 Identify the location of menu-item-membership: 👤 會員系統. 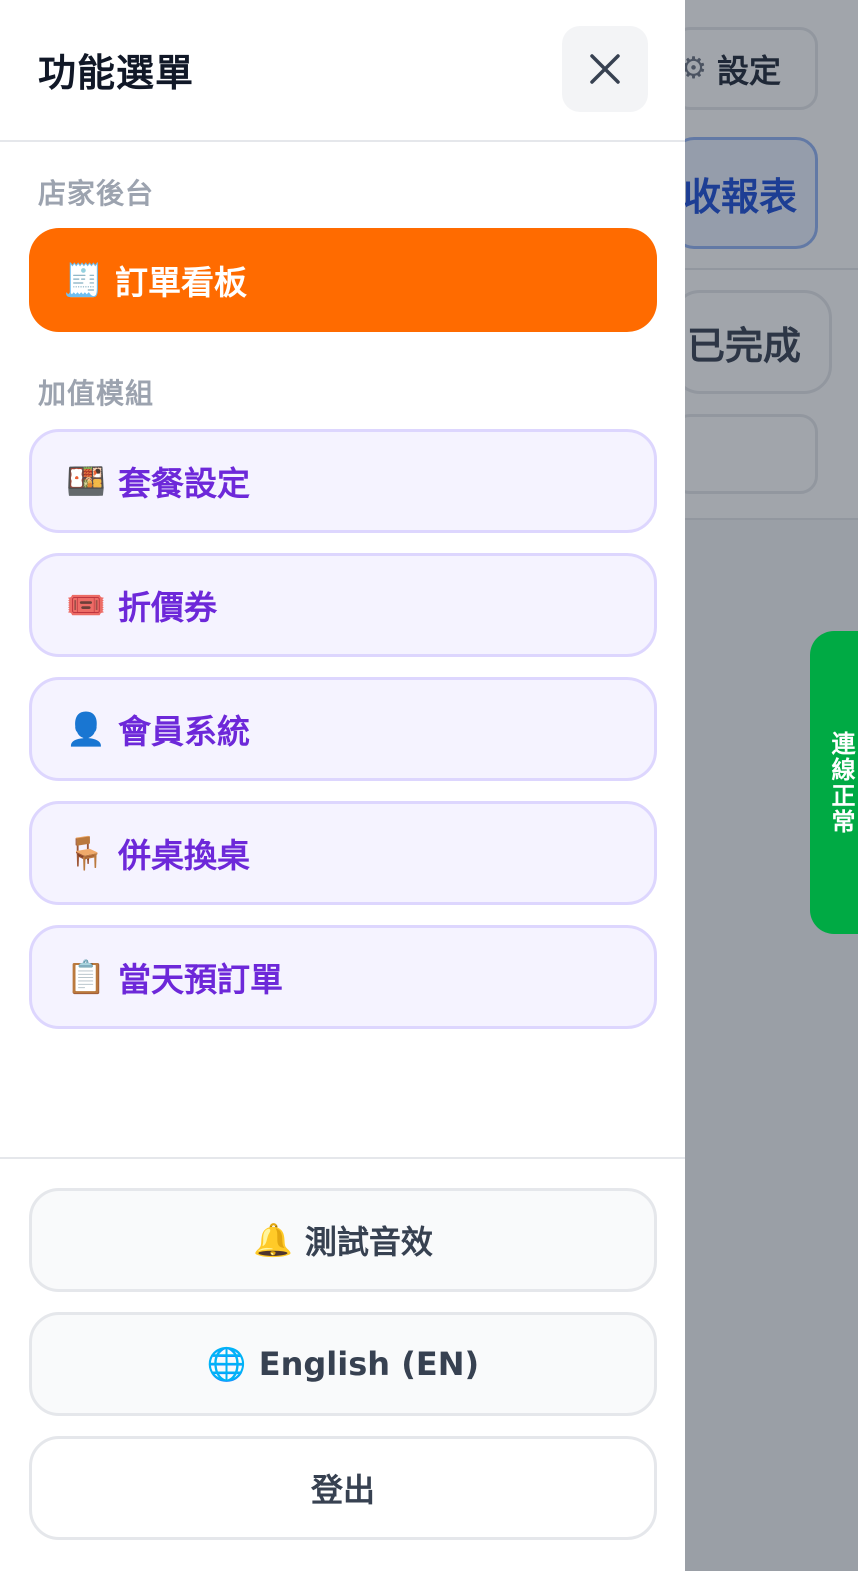
(343, 729).